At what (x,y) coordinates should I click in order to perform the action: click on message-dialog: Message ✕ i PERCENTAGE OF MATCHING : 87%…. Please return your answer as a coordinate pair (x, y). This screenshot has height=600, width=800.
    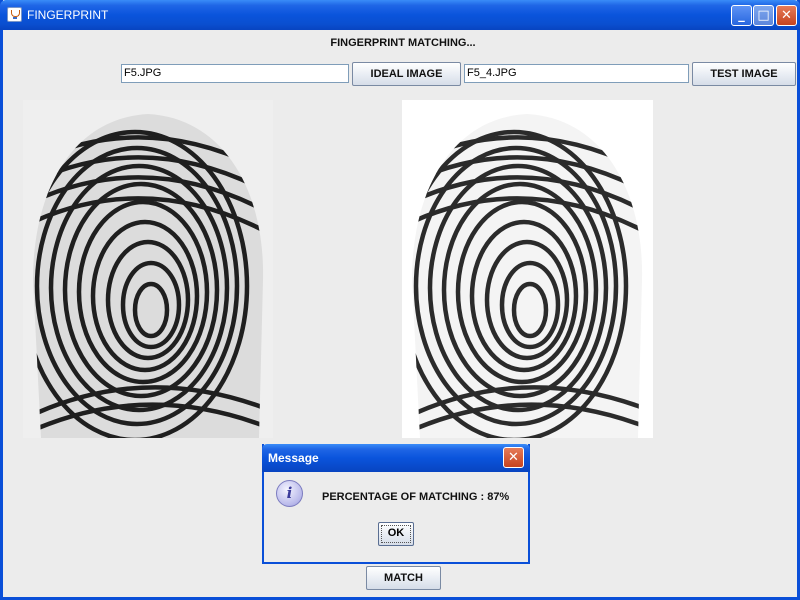
    Looking at the image, I should click on (396, 504).